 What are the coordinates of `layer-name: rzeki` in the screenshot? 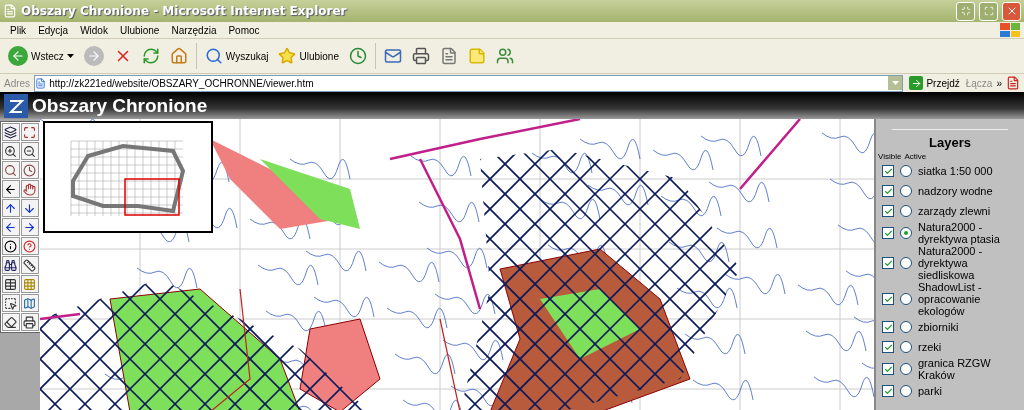 It's located at (930, 347).